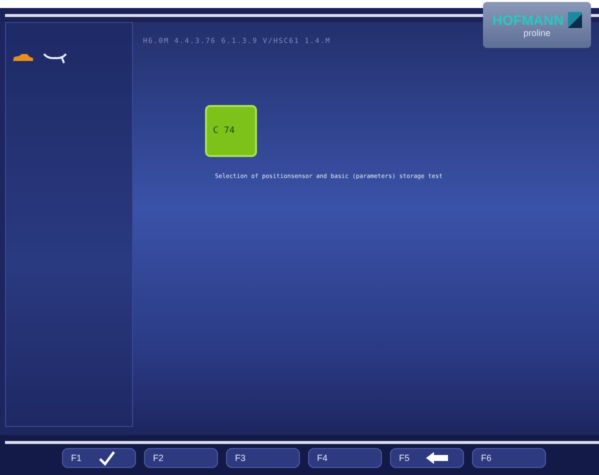 This screenshot has width=599, height=475. Describe the element at coordinates (345, 458) in the screenshot. I see `function-key: F4` at that location.